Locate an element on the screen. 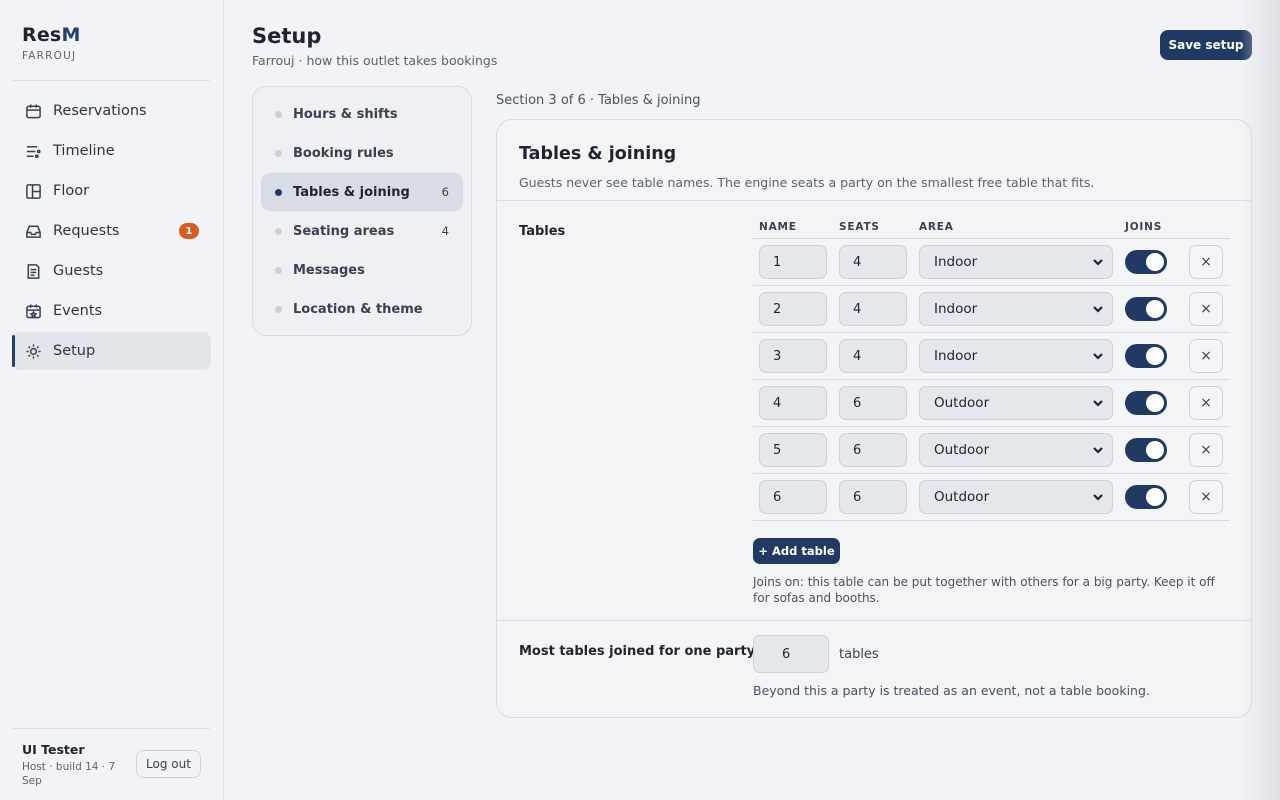 Image resolution: width=1280 pixels, height=800 pixels. section-item-tables-joining: Tables & joining 6 is located at coordinates (362, 192).